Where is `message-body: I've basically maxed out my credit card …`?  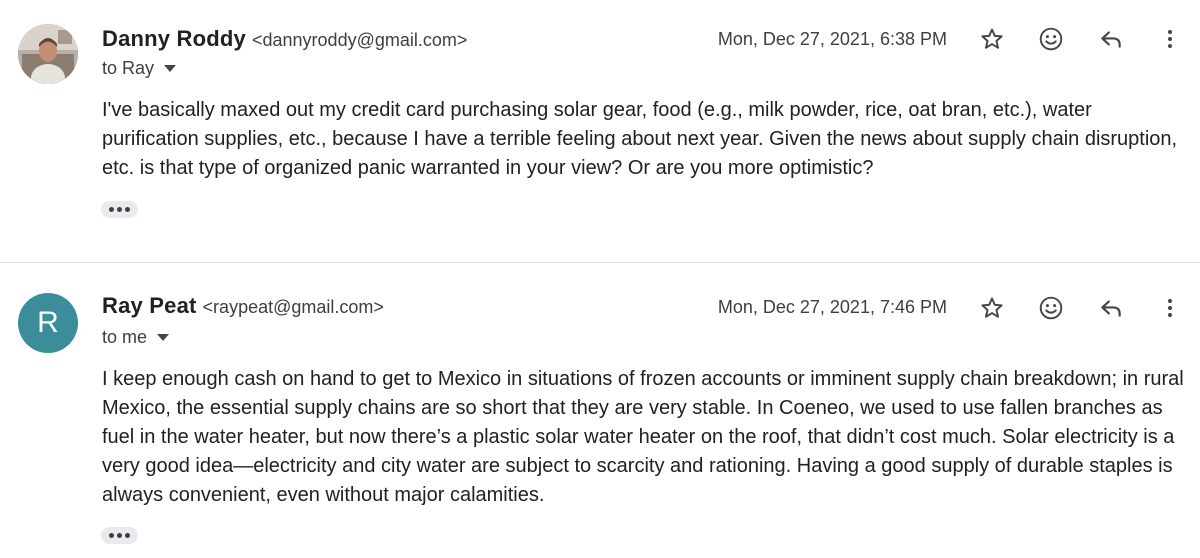
message-body: I've basically maxed out my credit card … is located at coordinates (640, 139).